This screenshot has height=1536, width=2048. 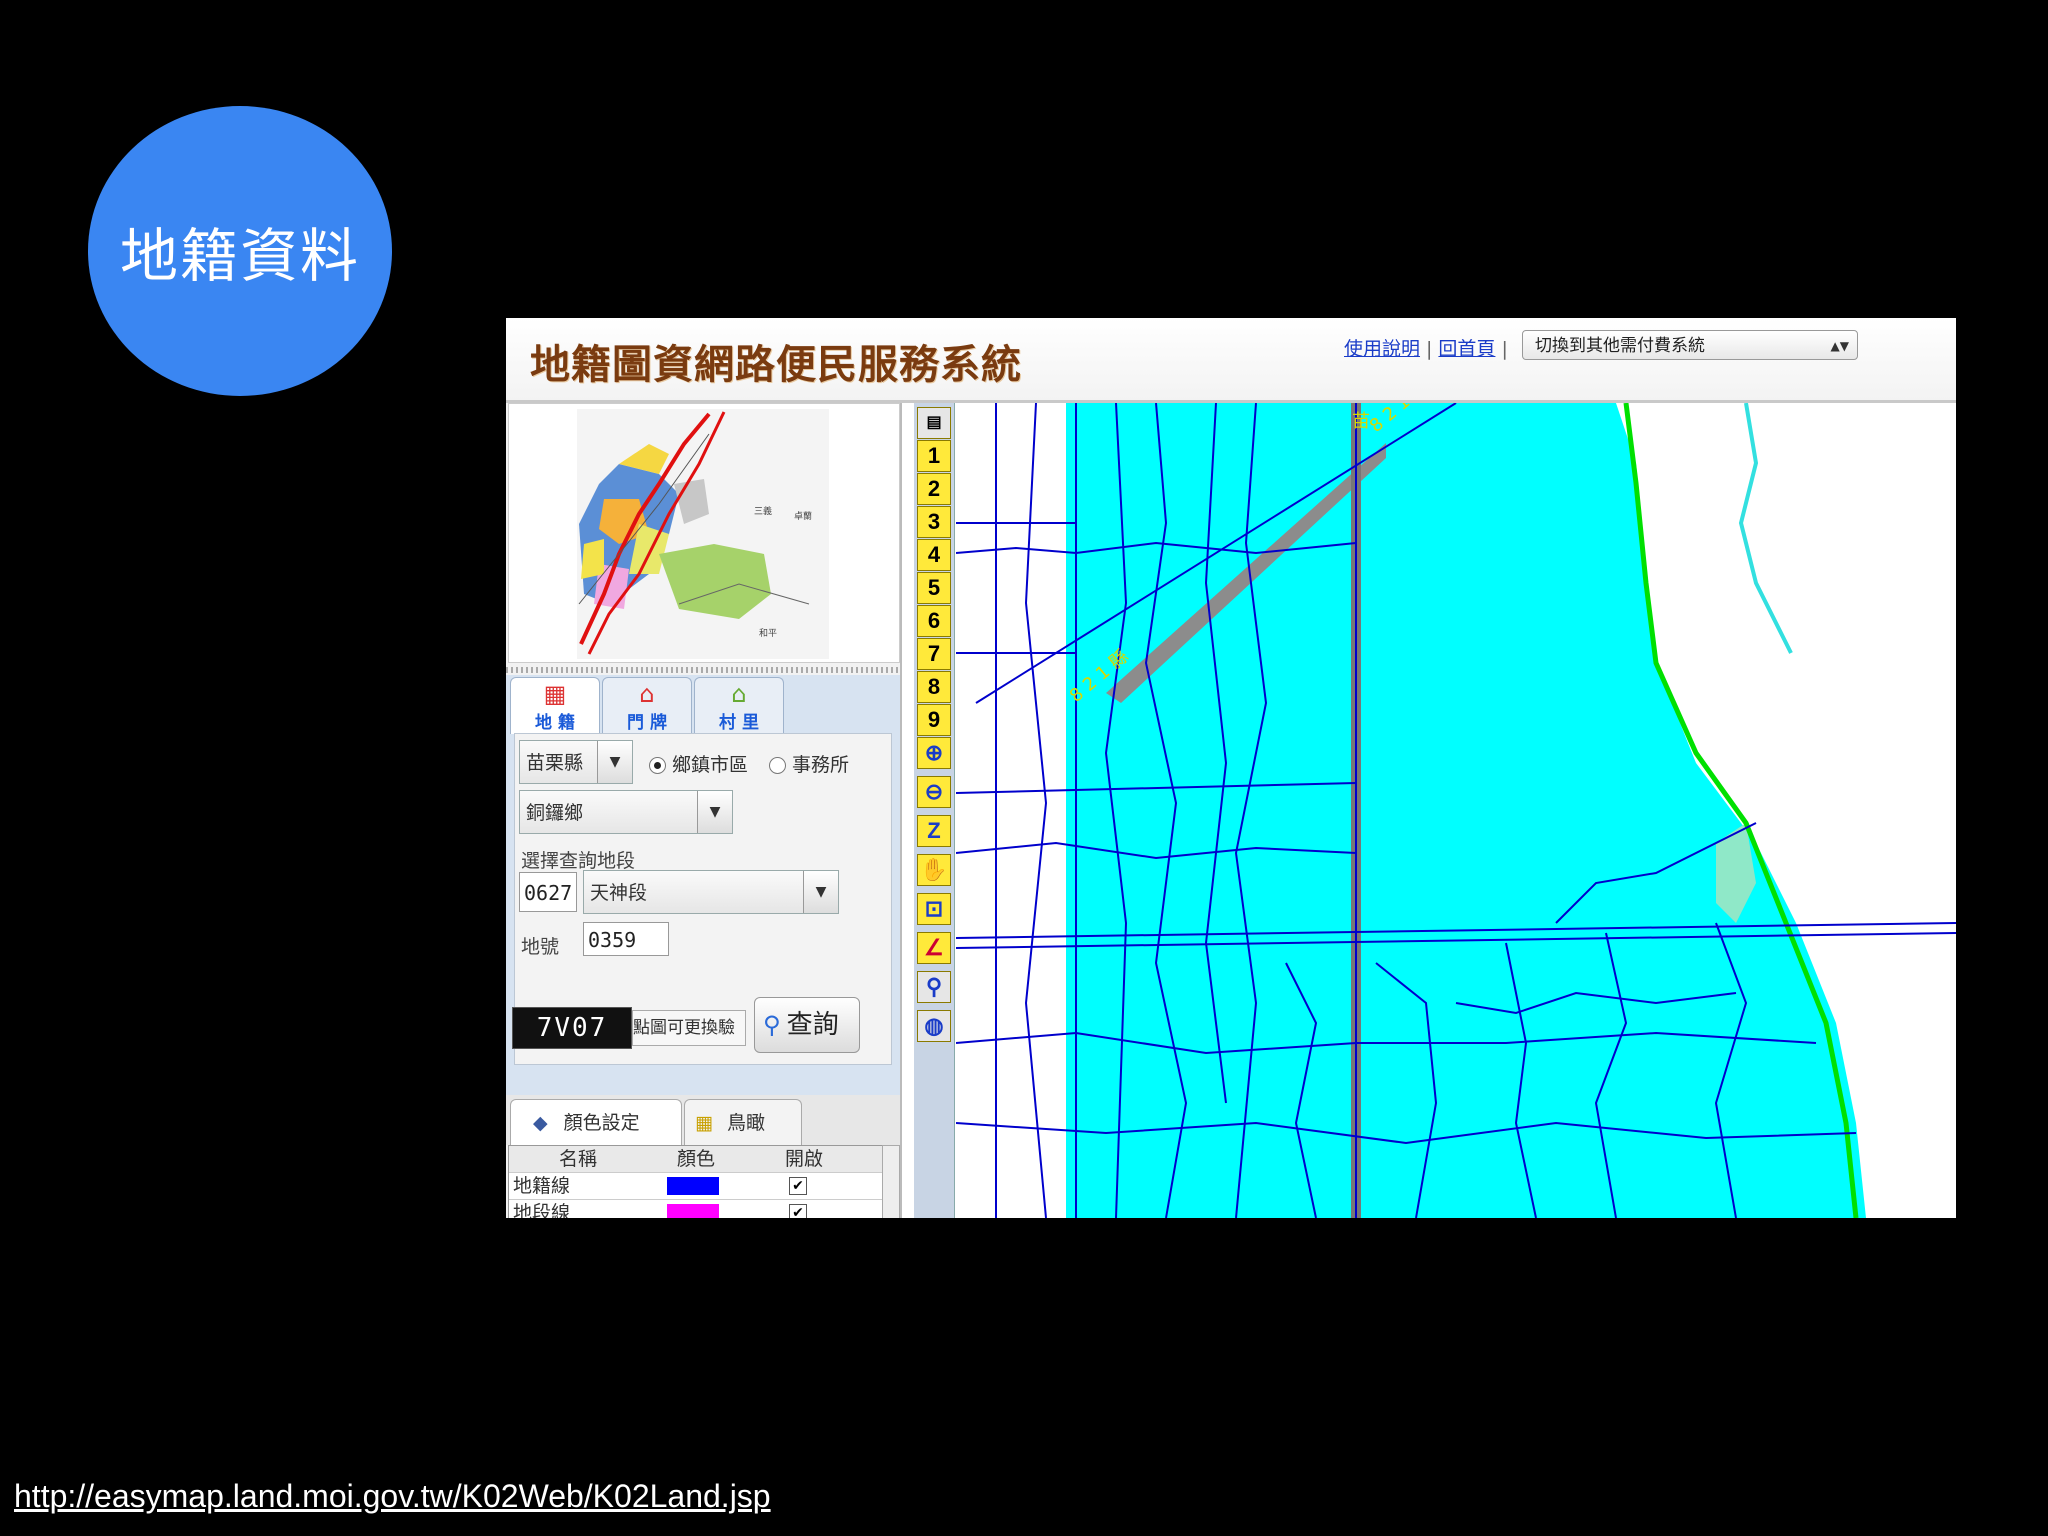 I want to click on tab-color-settings: ◆ 顏色設定, so click(x=596, y=1122).